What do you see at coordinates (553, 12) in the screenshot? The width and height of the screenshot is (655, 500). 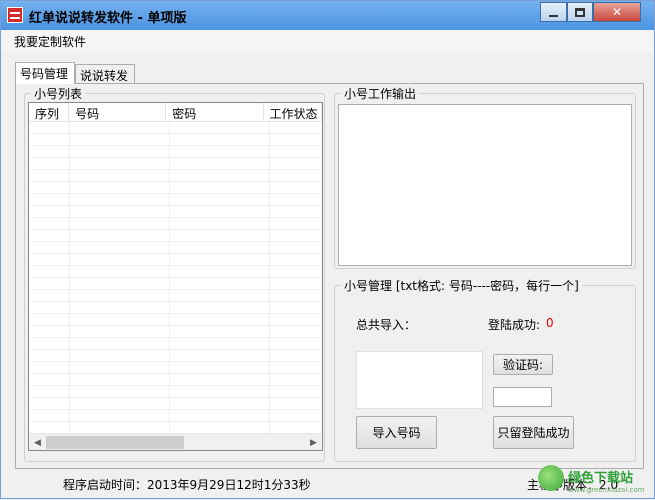 I see `minimize-button` at bounding box center [553, 12].